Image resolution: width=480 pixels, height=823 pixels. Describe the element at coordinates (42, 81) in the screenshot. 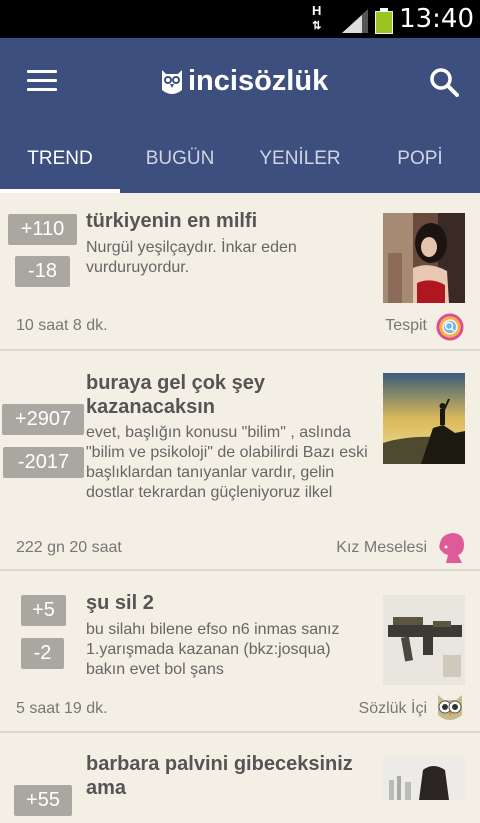

I see `menu-icon` at that location.